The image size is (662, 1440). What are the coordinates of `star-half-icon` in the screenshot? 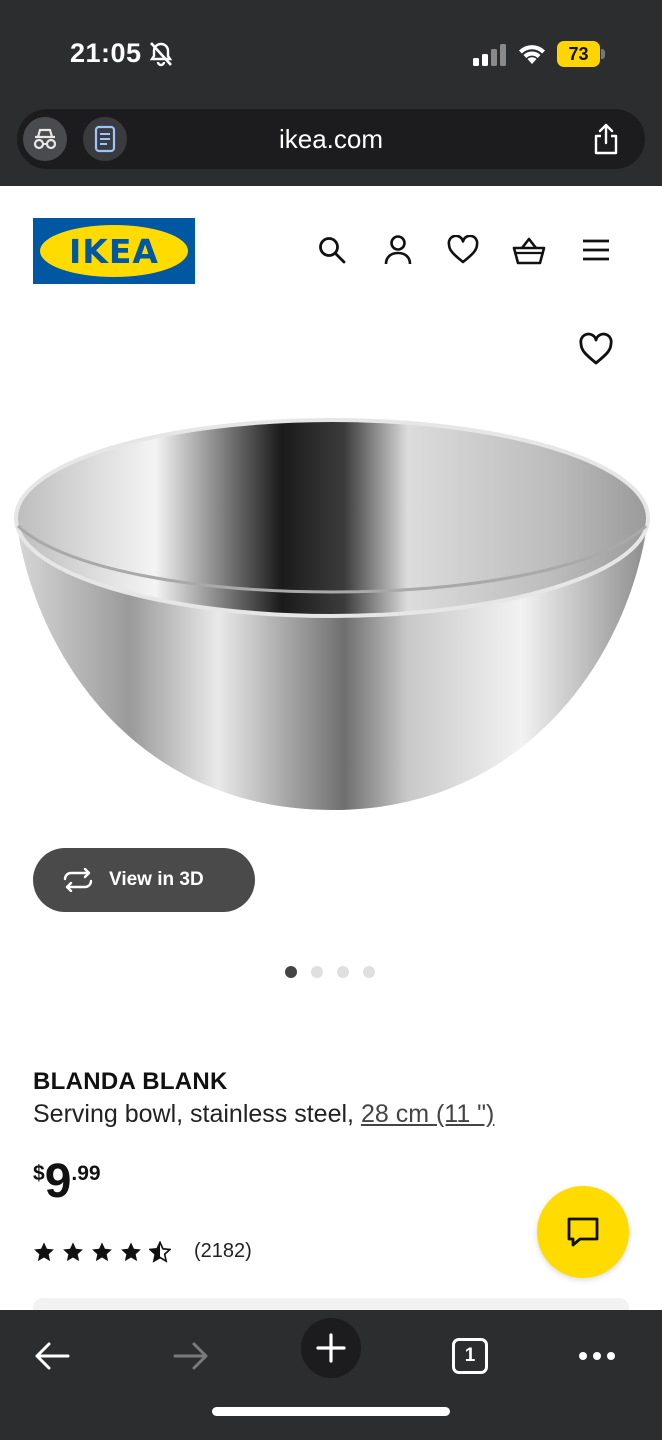 It's located at (160, 1251).